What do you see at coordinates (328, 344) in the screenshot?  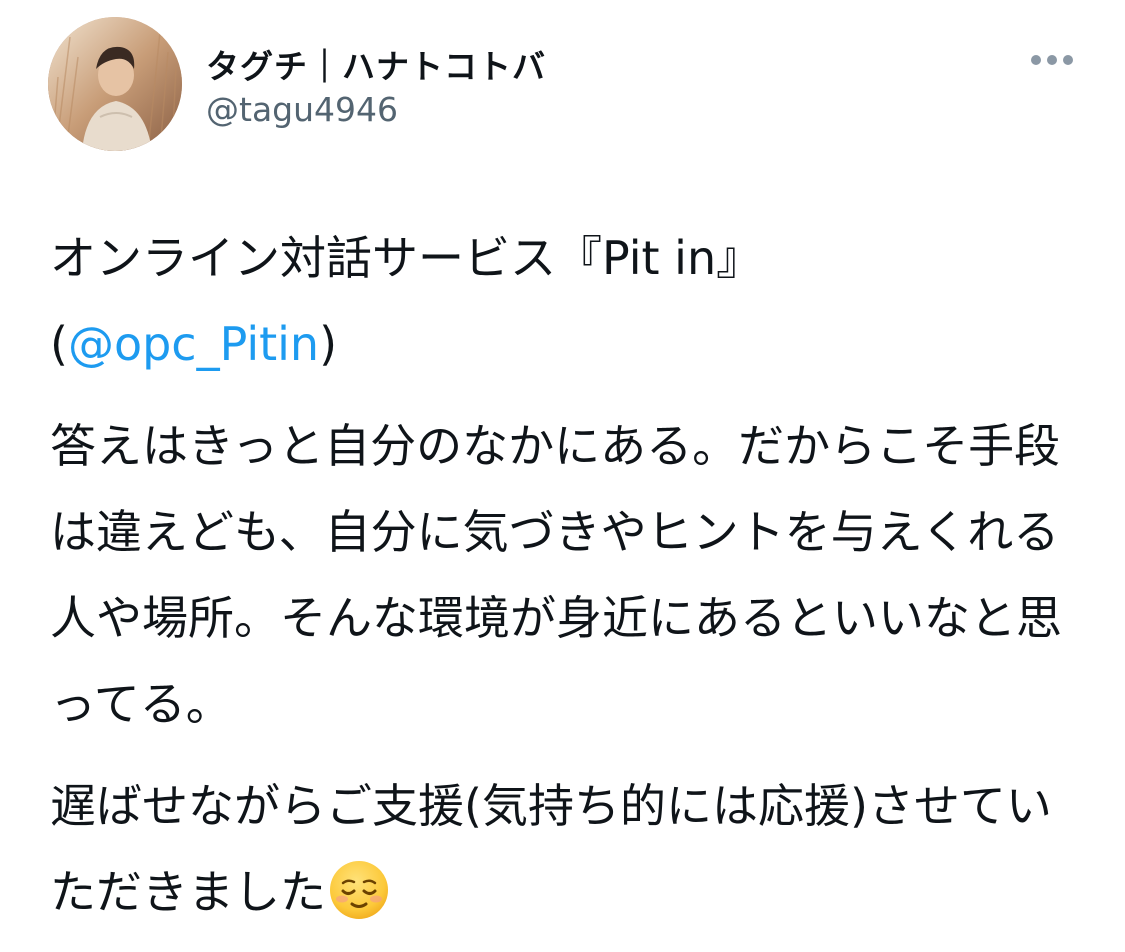 I see `mention-paren-close: )` at bounding box center [328, 344].